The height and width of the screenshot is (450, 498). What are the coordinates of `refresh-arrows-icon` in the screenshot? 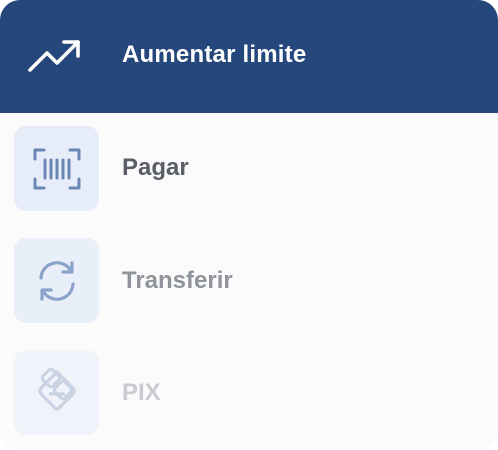 It's located at (56, 280).